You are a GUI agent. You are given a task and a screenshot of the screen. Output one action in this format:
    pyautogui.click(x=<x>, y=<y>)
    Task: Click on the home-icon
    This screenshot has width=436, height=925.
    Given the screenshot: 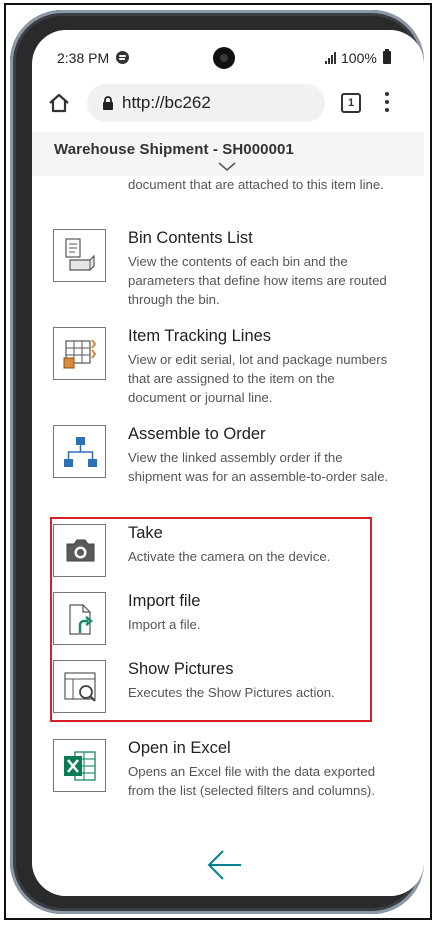 What is the action you would take?
    pyautogui.click(x=59, y=105)
    